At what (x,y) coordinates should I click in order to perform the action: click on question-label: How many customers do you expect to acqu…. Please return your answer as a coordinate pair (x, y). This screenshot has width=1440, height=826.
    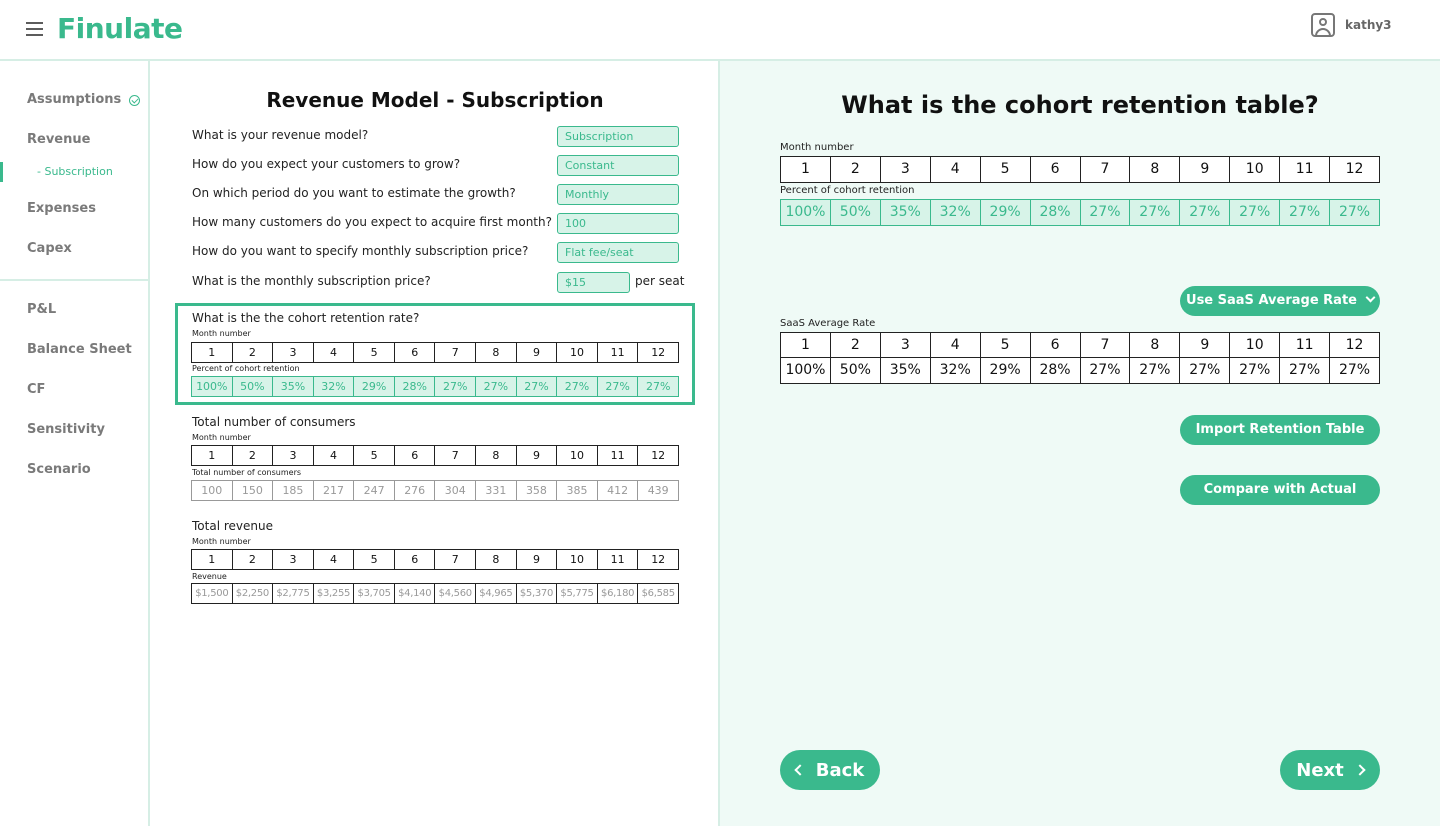
    Looking at the image, I should click on (372, 222).